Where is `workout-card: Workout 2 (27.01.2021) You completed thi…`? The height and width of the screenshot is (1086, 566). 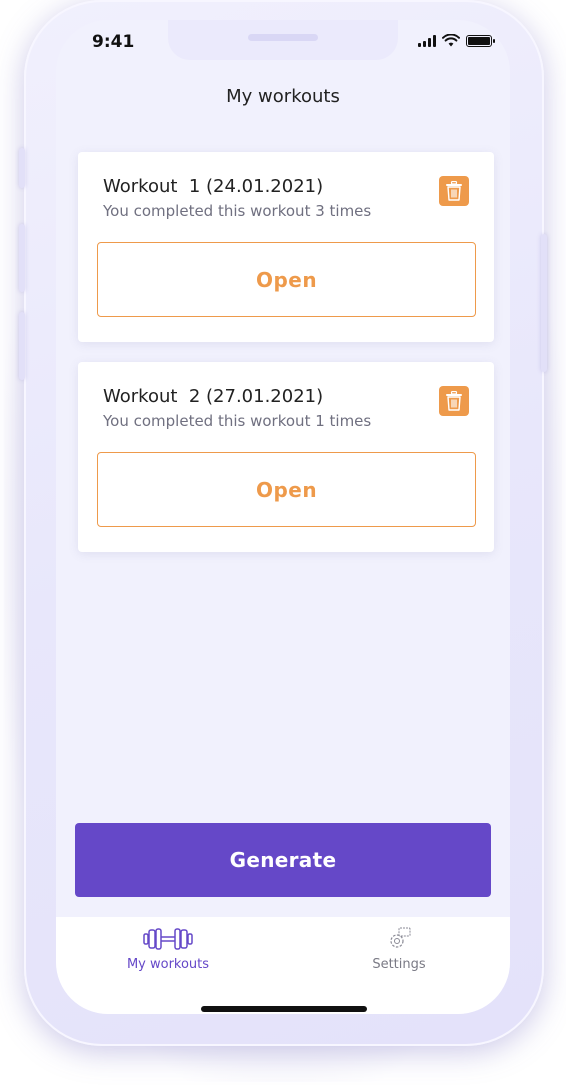 workout-card: Workout 2 (27.01.2021) You completed thi… is located at coordinates (286, 457).